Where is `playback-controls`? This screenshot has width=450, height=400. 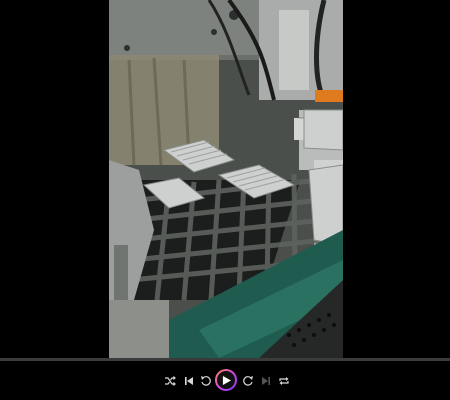
playback-controls is located at coordinates (225, 380).